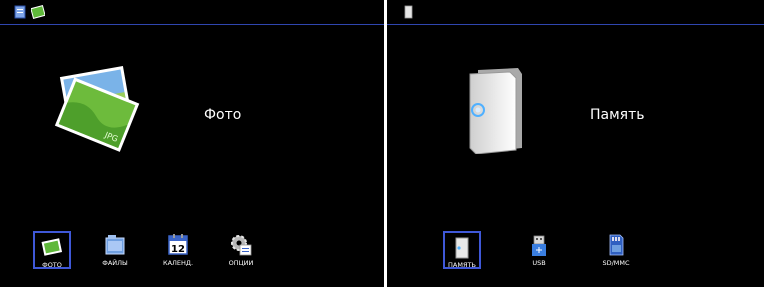 The width and height of the screenshot is (764, 289). Describe the element at coordinates (539, 245) in the screenshot. I see `usb-icon` at that location.